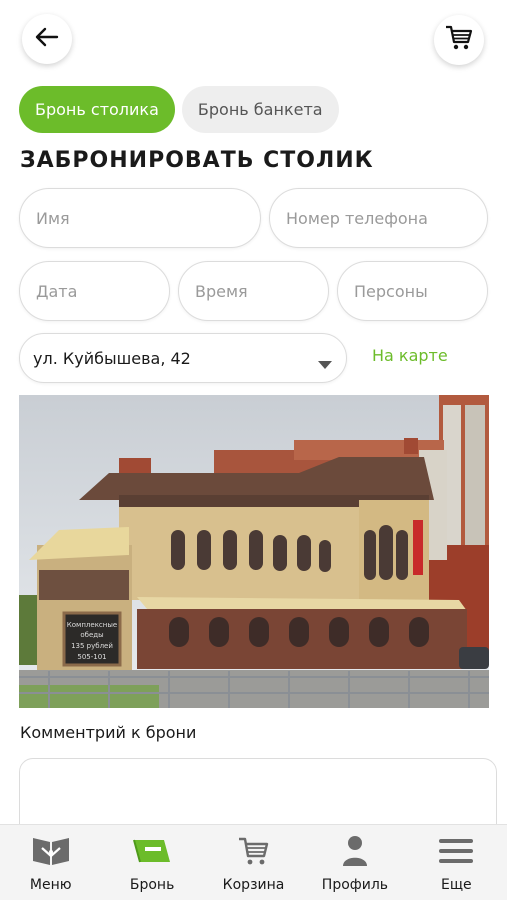  I want to click on more-icon, so click(456, 851).